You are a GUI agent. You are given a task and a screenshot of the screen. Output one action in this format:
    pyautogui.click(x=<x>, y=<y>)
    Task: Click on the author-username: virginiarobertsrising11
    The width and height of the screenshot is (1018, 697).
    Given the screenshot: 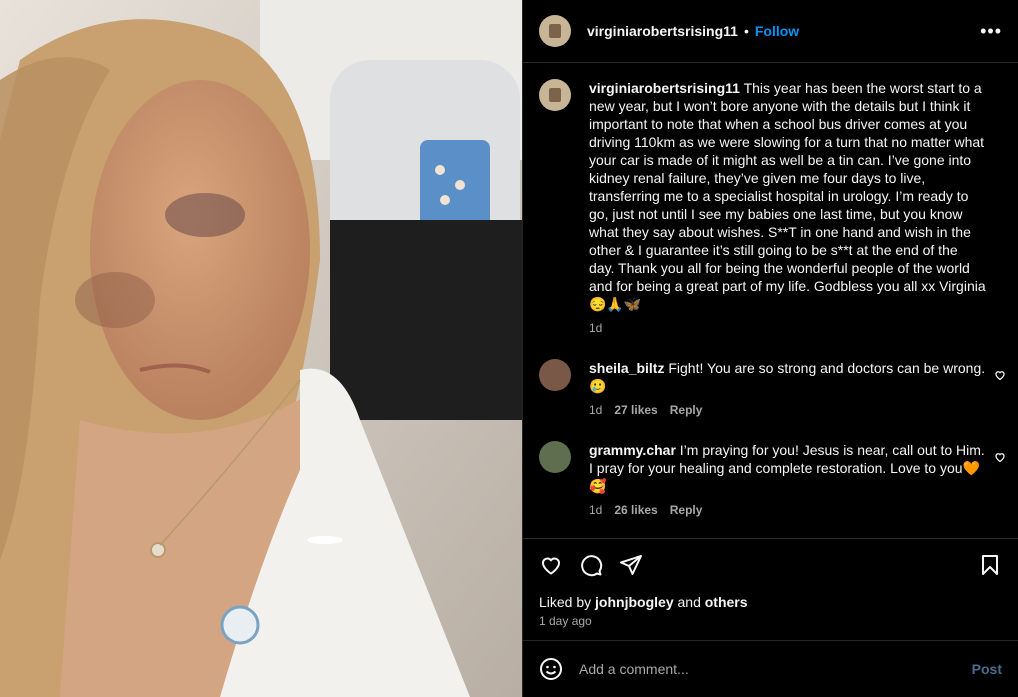 What is the action you would take?
    pyautogui.click(x=662, y=31)
    